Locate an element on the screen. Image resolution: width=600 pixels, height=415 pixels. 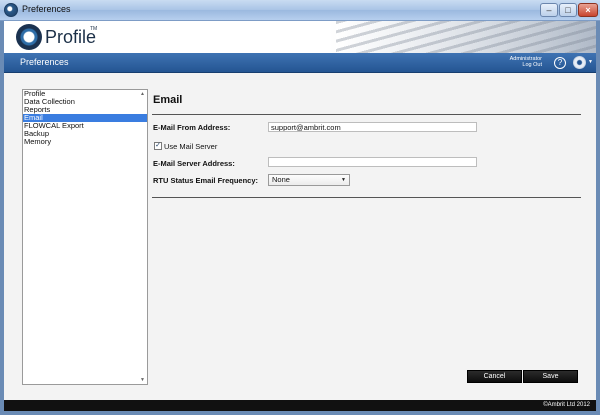
logout-link: Log Out is located at coordinates (513, 65).